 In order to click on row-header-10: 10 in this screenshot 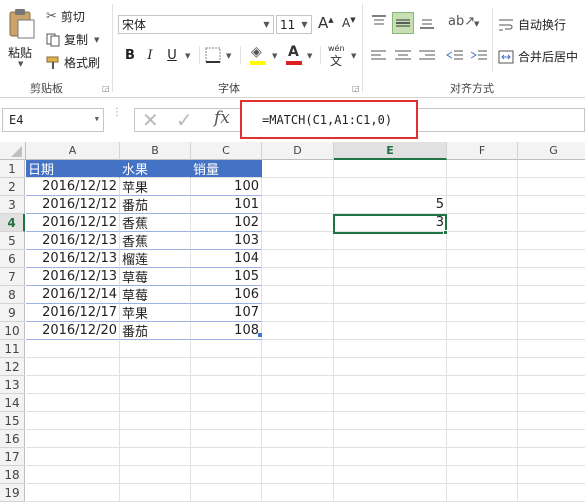, I will do `click(12, 331)`.